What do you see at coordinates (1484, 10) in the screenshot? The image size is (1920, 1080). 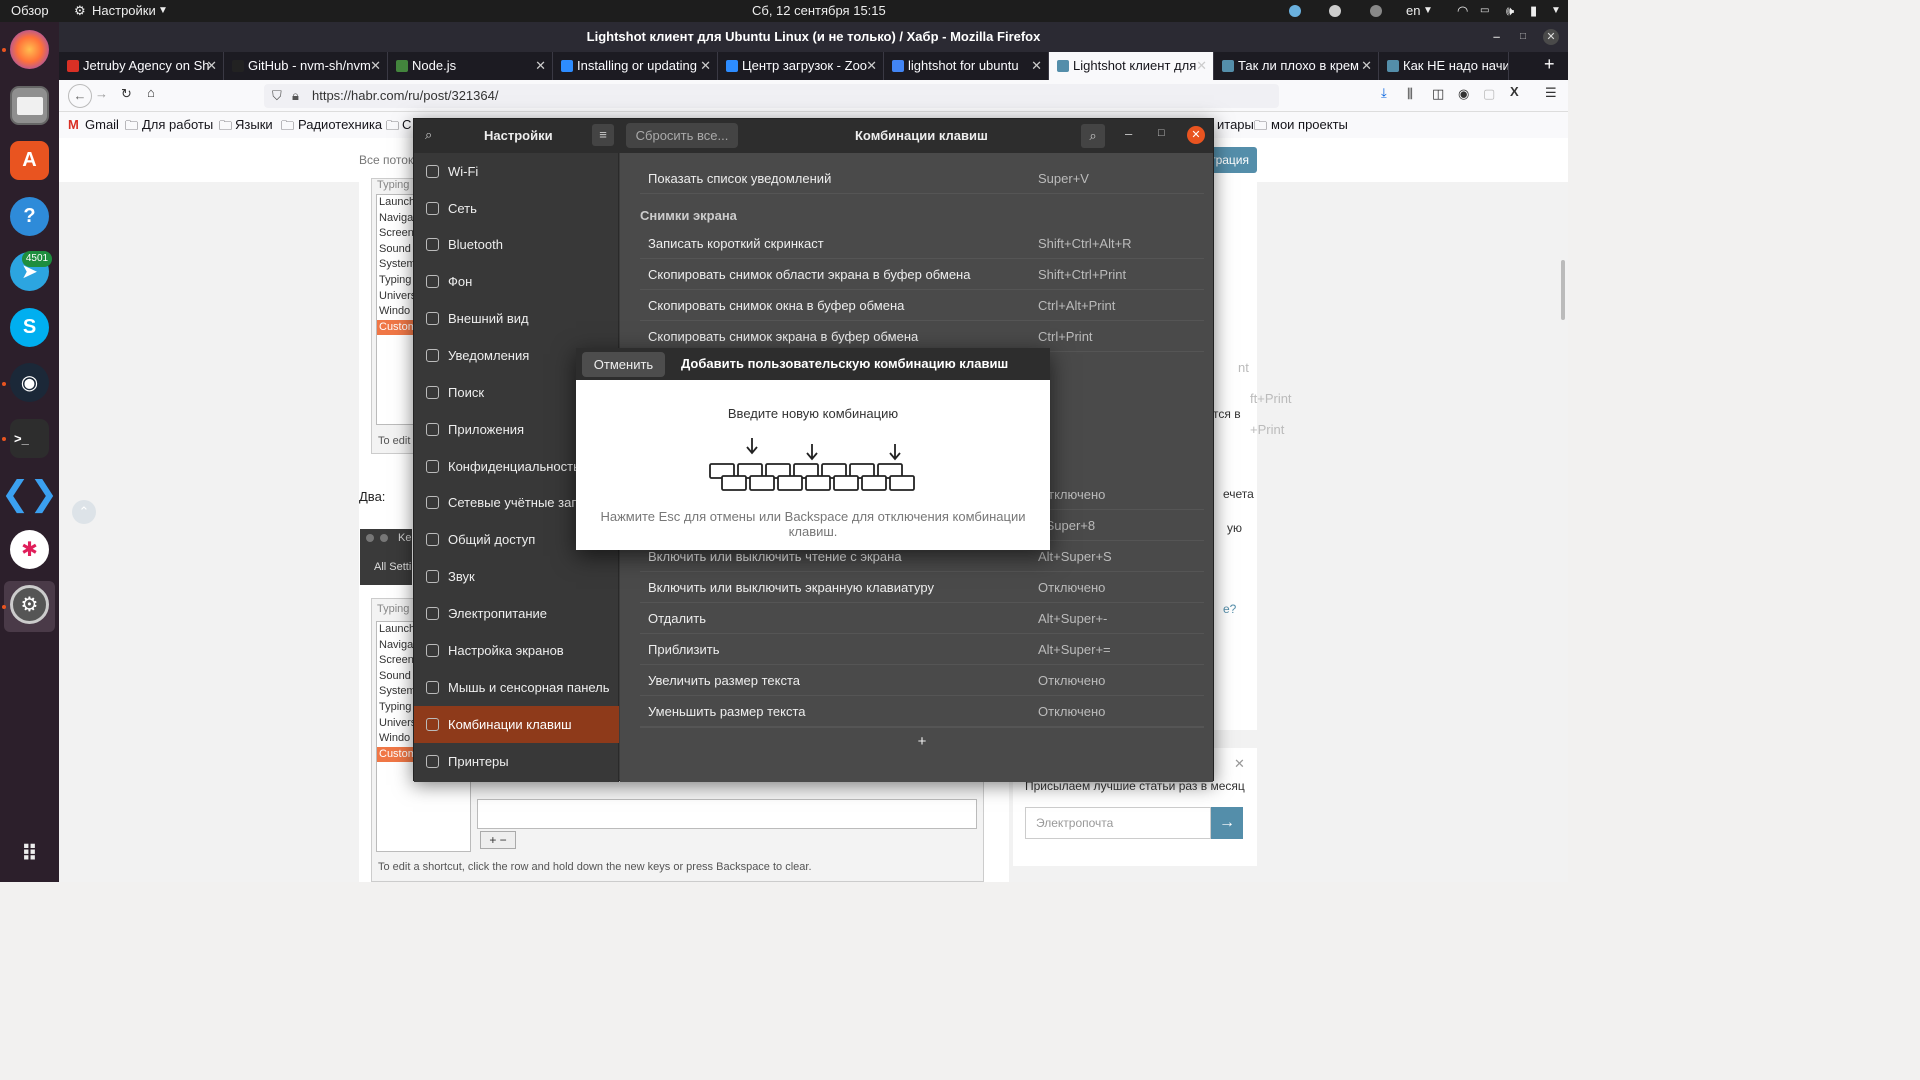 I see `vpn-icon: ▭` at bounding box center [1484, 10].